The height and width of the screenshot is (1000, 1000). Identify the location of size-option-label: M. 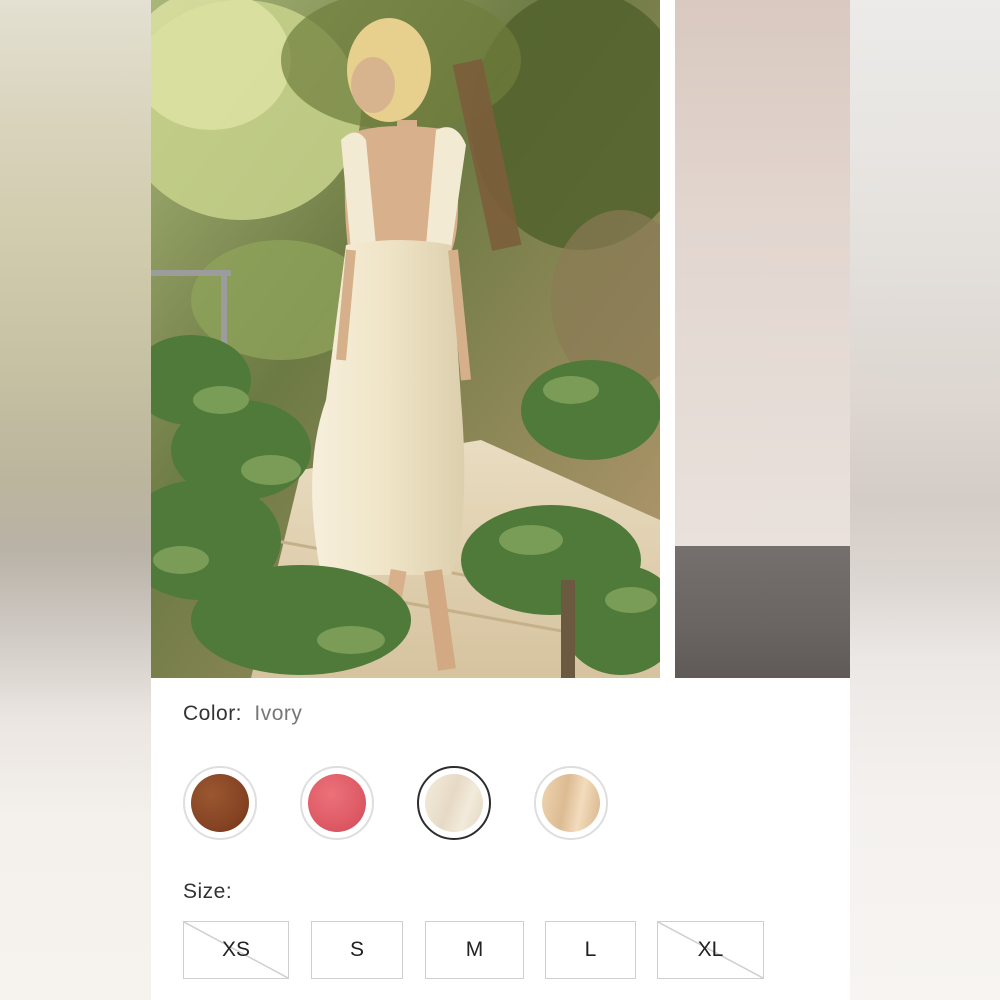
(474, 949).